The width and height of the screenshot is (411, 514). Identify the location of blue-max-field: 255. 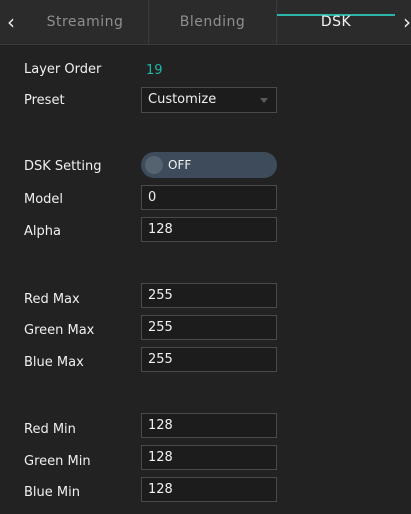
(209, 359).